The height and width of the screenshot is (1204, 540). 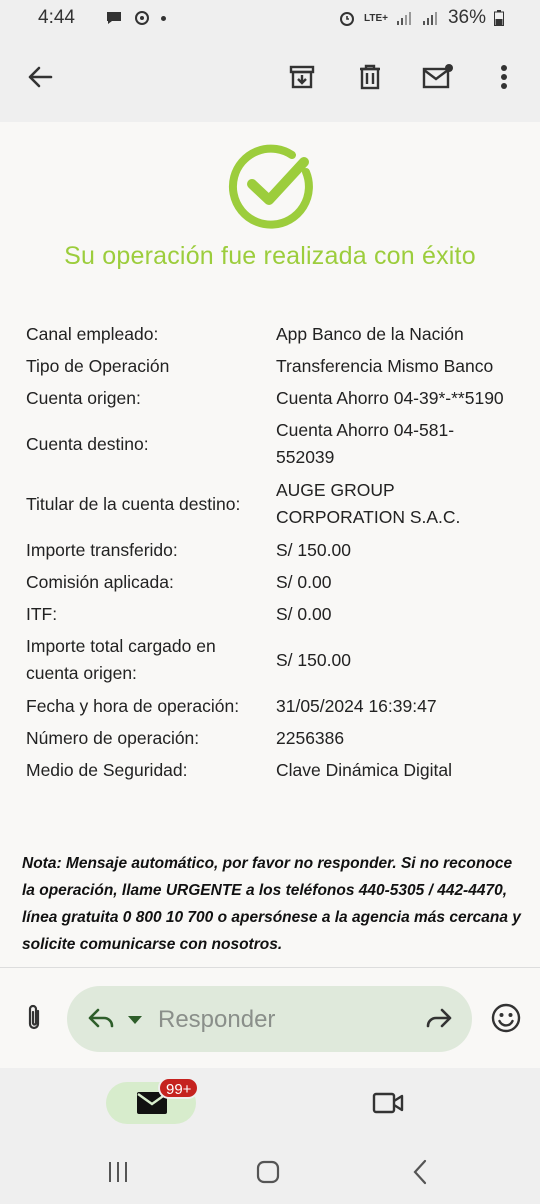 What do you see at coordinates (403, 18) in the screenshot?
I see `signal-icon` at bounding box center [403, 18].